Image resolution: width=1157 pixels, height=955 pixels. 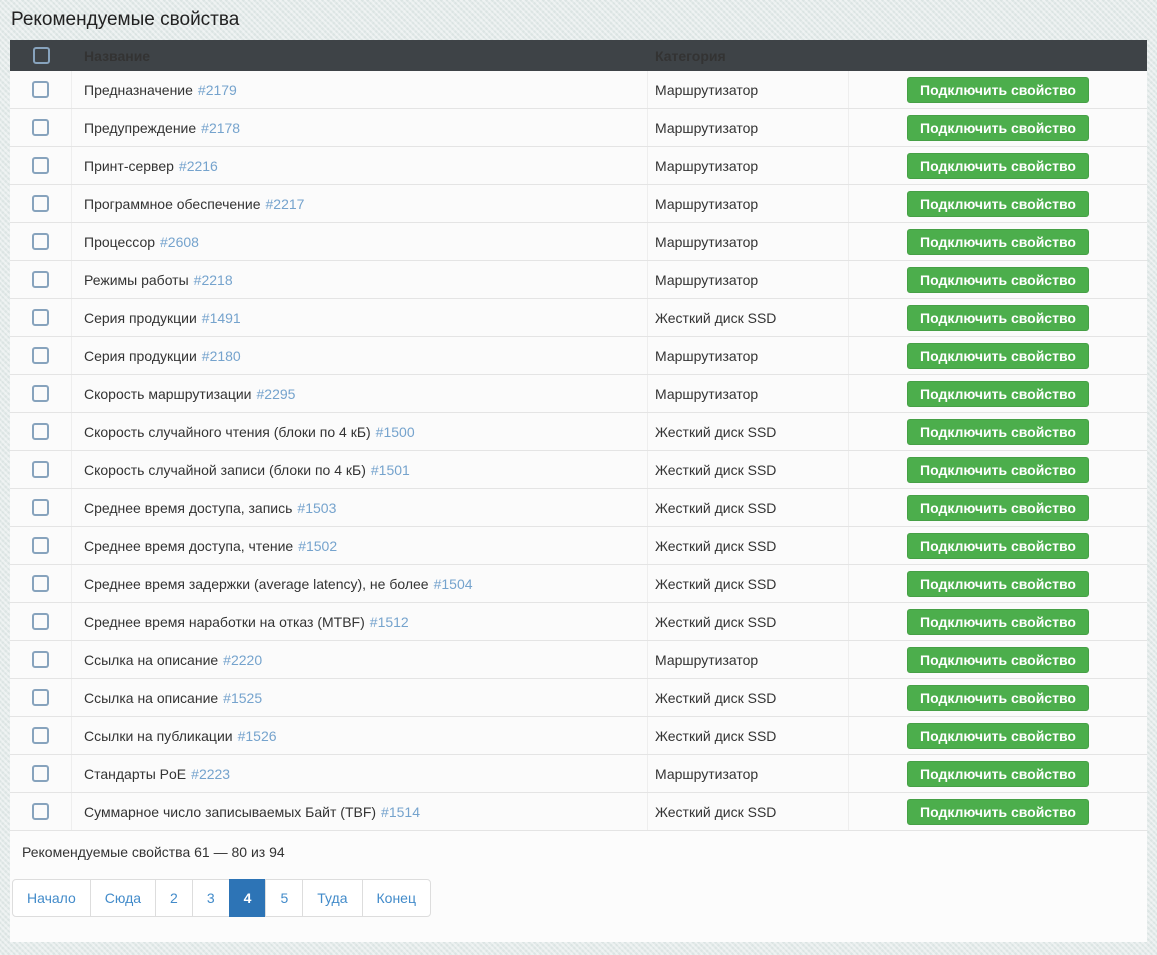 I want to click on property-id-link: #2218, so click(x=213, y=280).